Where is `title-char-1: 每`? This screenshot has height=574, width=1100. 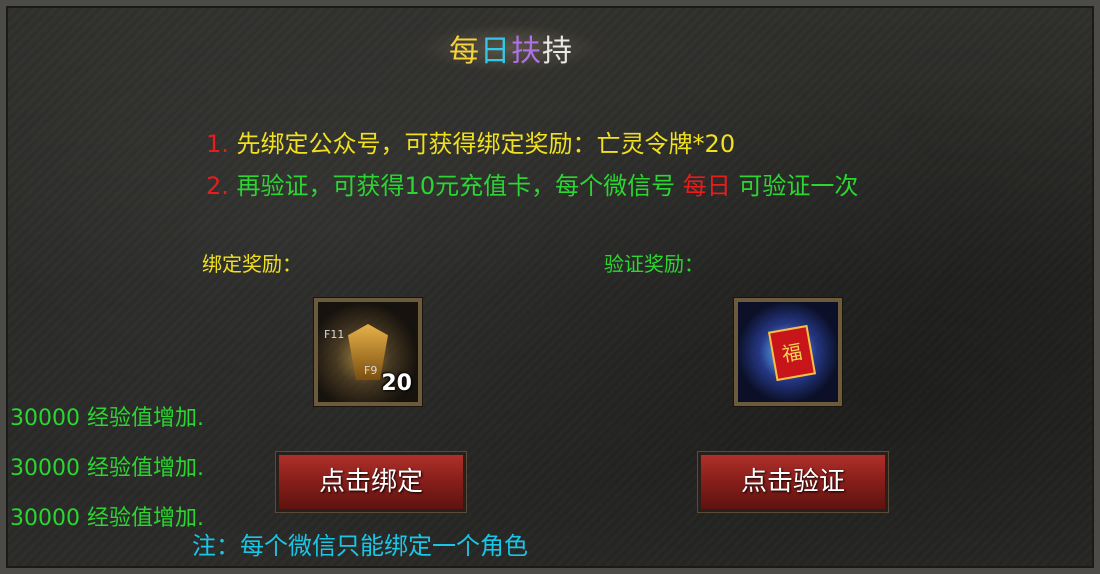
title-char-1: 每 is located at coordinates (464, 51).